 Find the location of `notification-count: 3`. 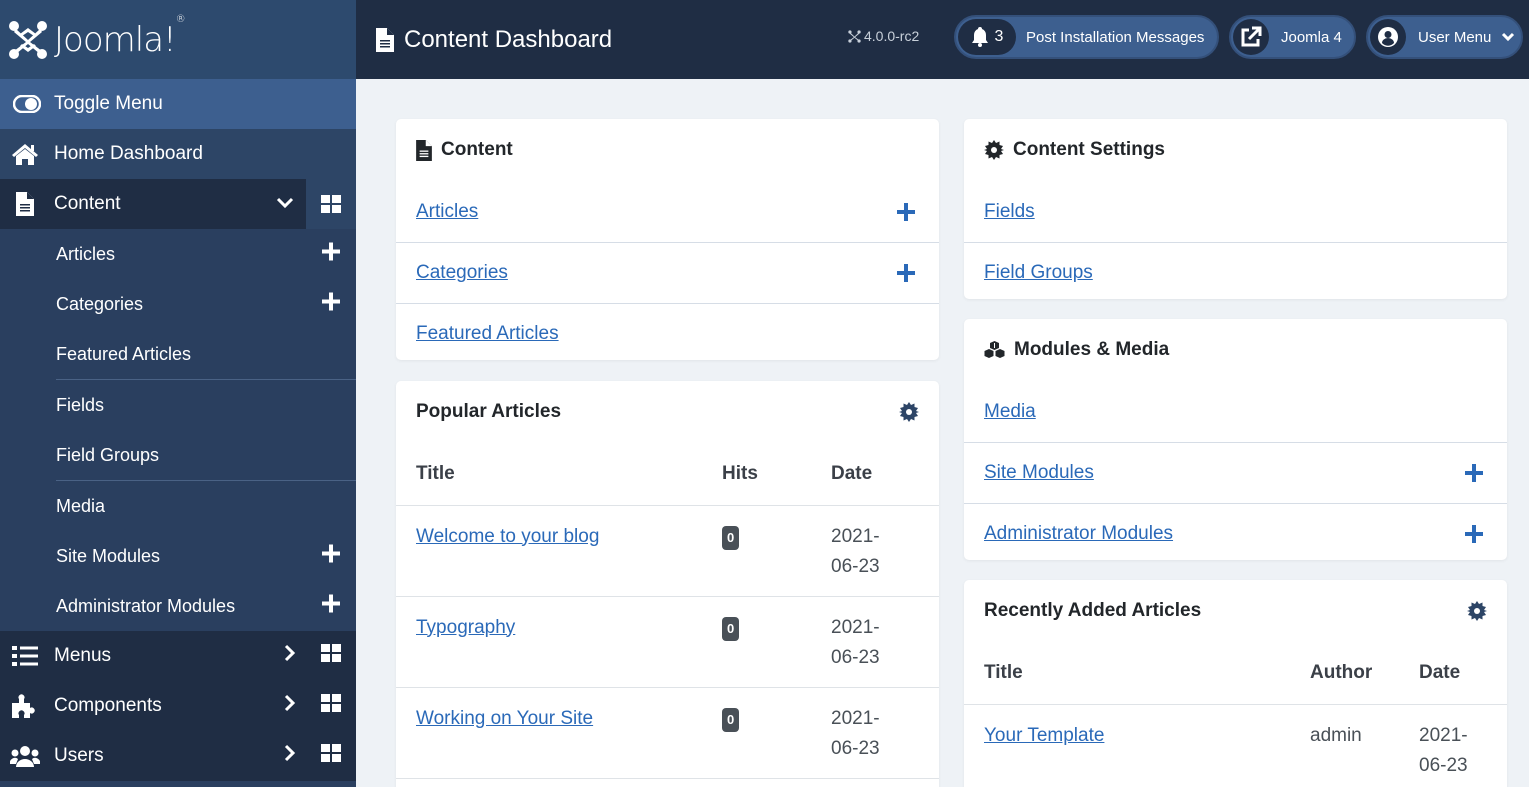

notification-count: 3 is located at coordinates (987, 37).